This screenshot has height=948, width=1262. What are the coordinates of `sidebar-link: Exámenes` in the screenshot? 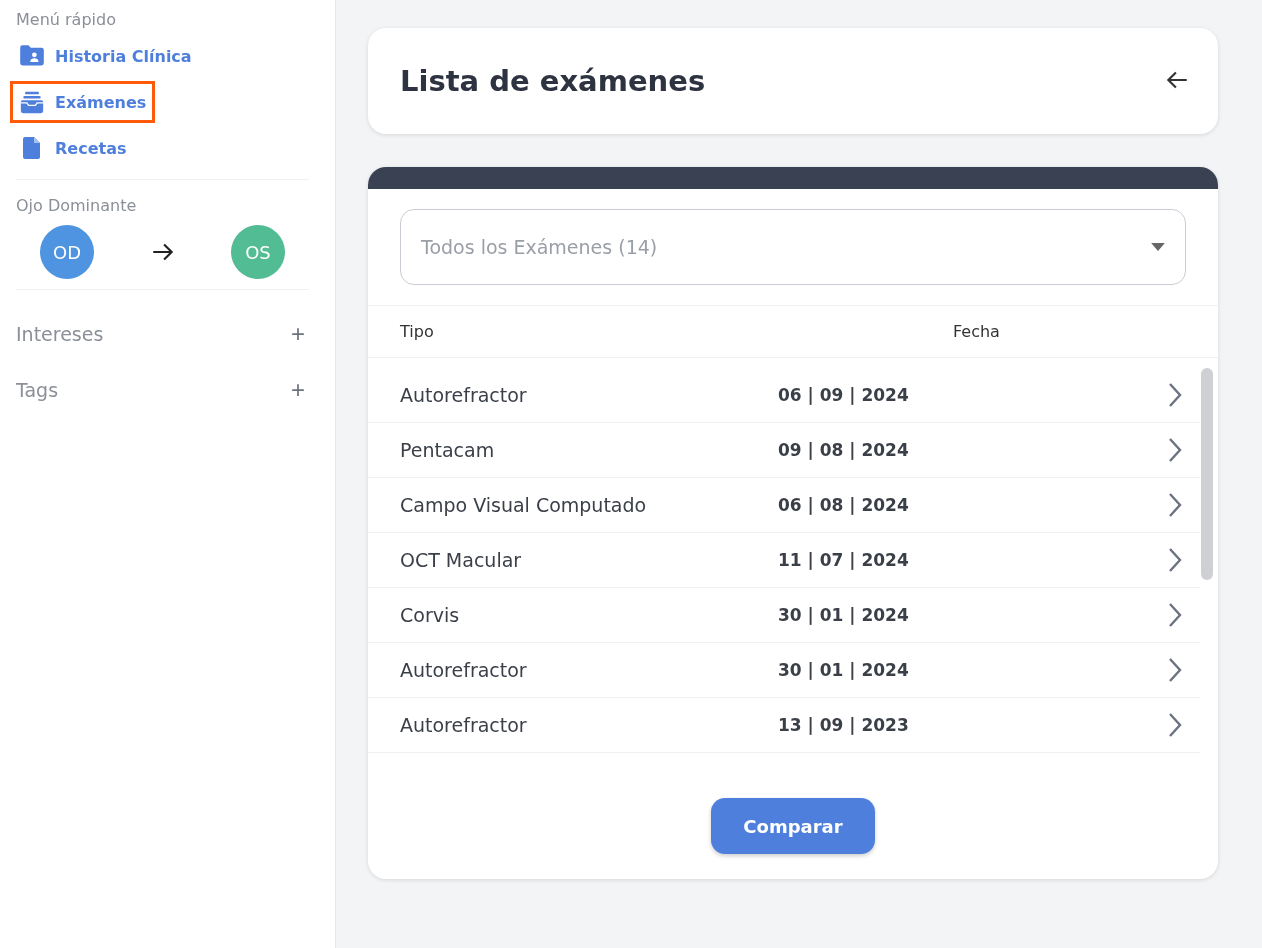 It's located at (83, 102).